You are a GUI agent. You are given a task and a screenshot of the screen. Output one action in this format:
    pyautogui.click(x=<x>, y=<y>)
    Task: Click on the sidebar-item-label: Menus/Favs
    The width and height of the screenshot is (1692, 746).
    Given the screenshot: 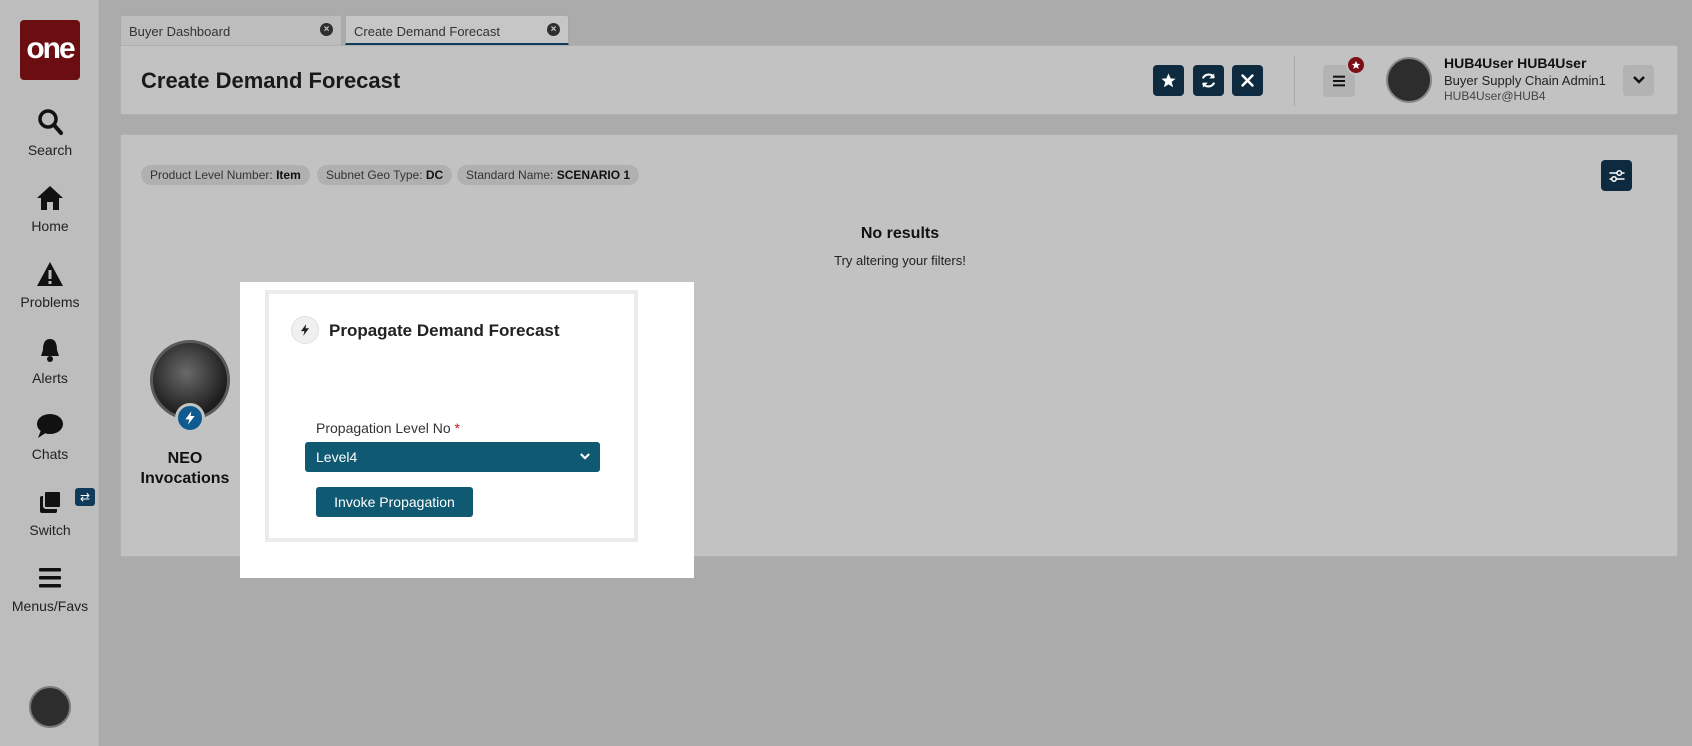 What is the action you would take?
    pyautogui.click(x=50, y=606)
    